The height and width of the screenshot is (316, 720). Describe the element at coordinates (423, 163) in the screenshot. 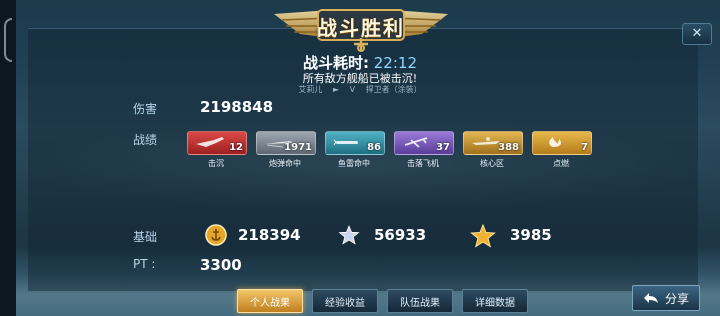

I see `badge-label: 击落飞机` at that location.